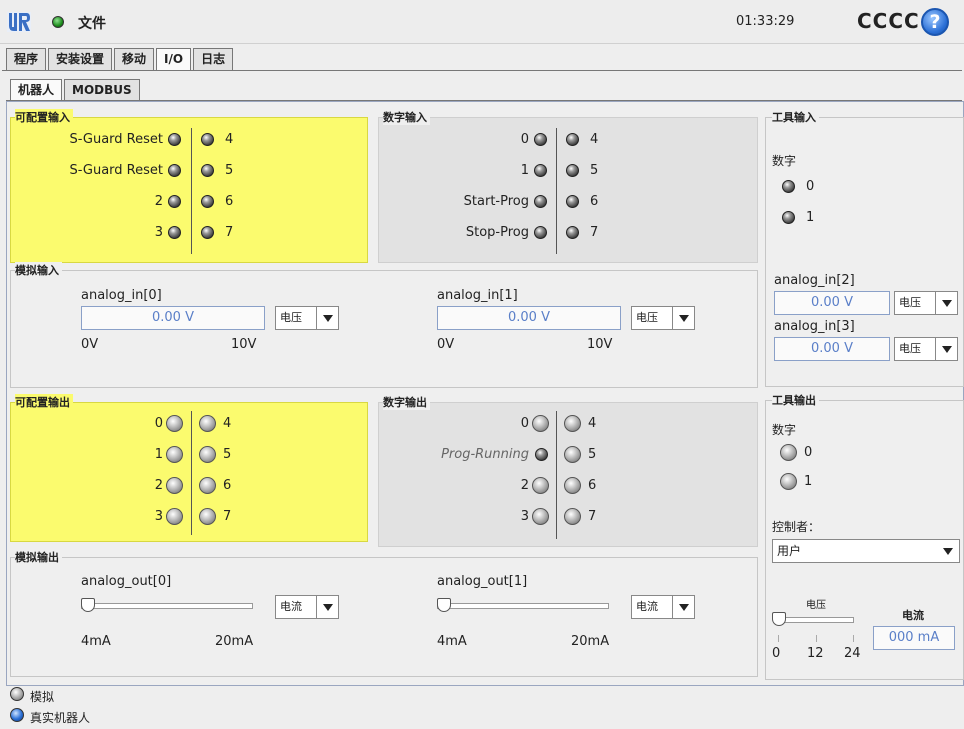 This screenshot has height=729, width=964. Describe the element at coordinates (864, 536) in the screenshot. I see `tool-outputs-panel: 工具输出 数字 0 1 控制者： 用户 电压 电流 0 12 24 000 mA` at that location.